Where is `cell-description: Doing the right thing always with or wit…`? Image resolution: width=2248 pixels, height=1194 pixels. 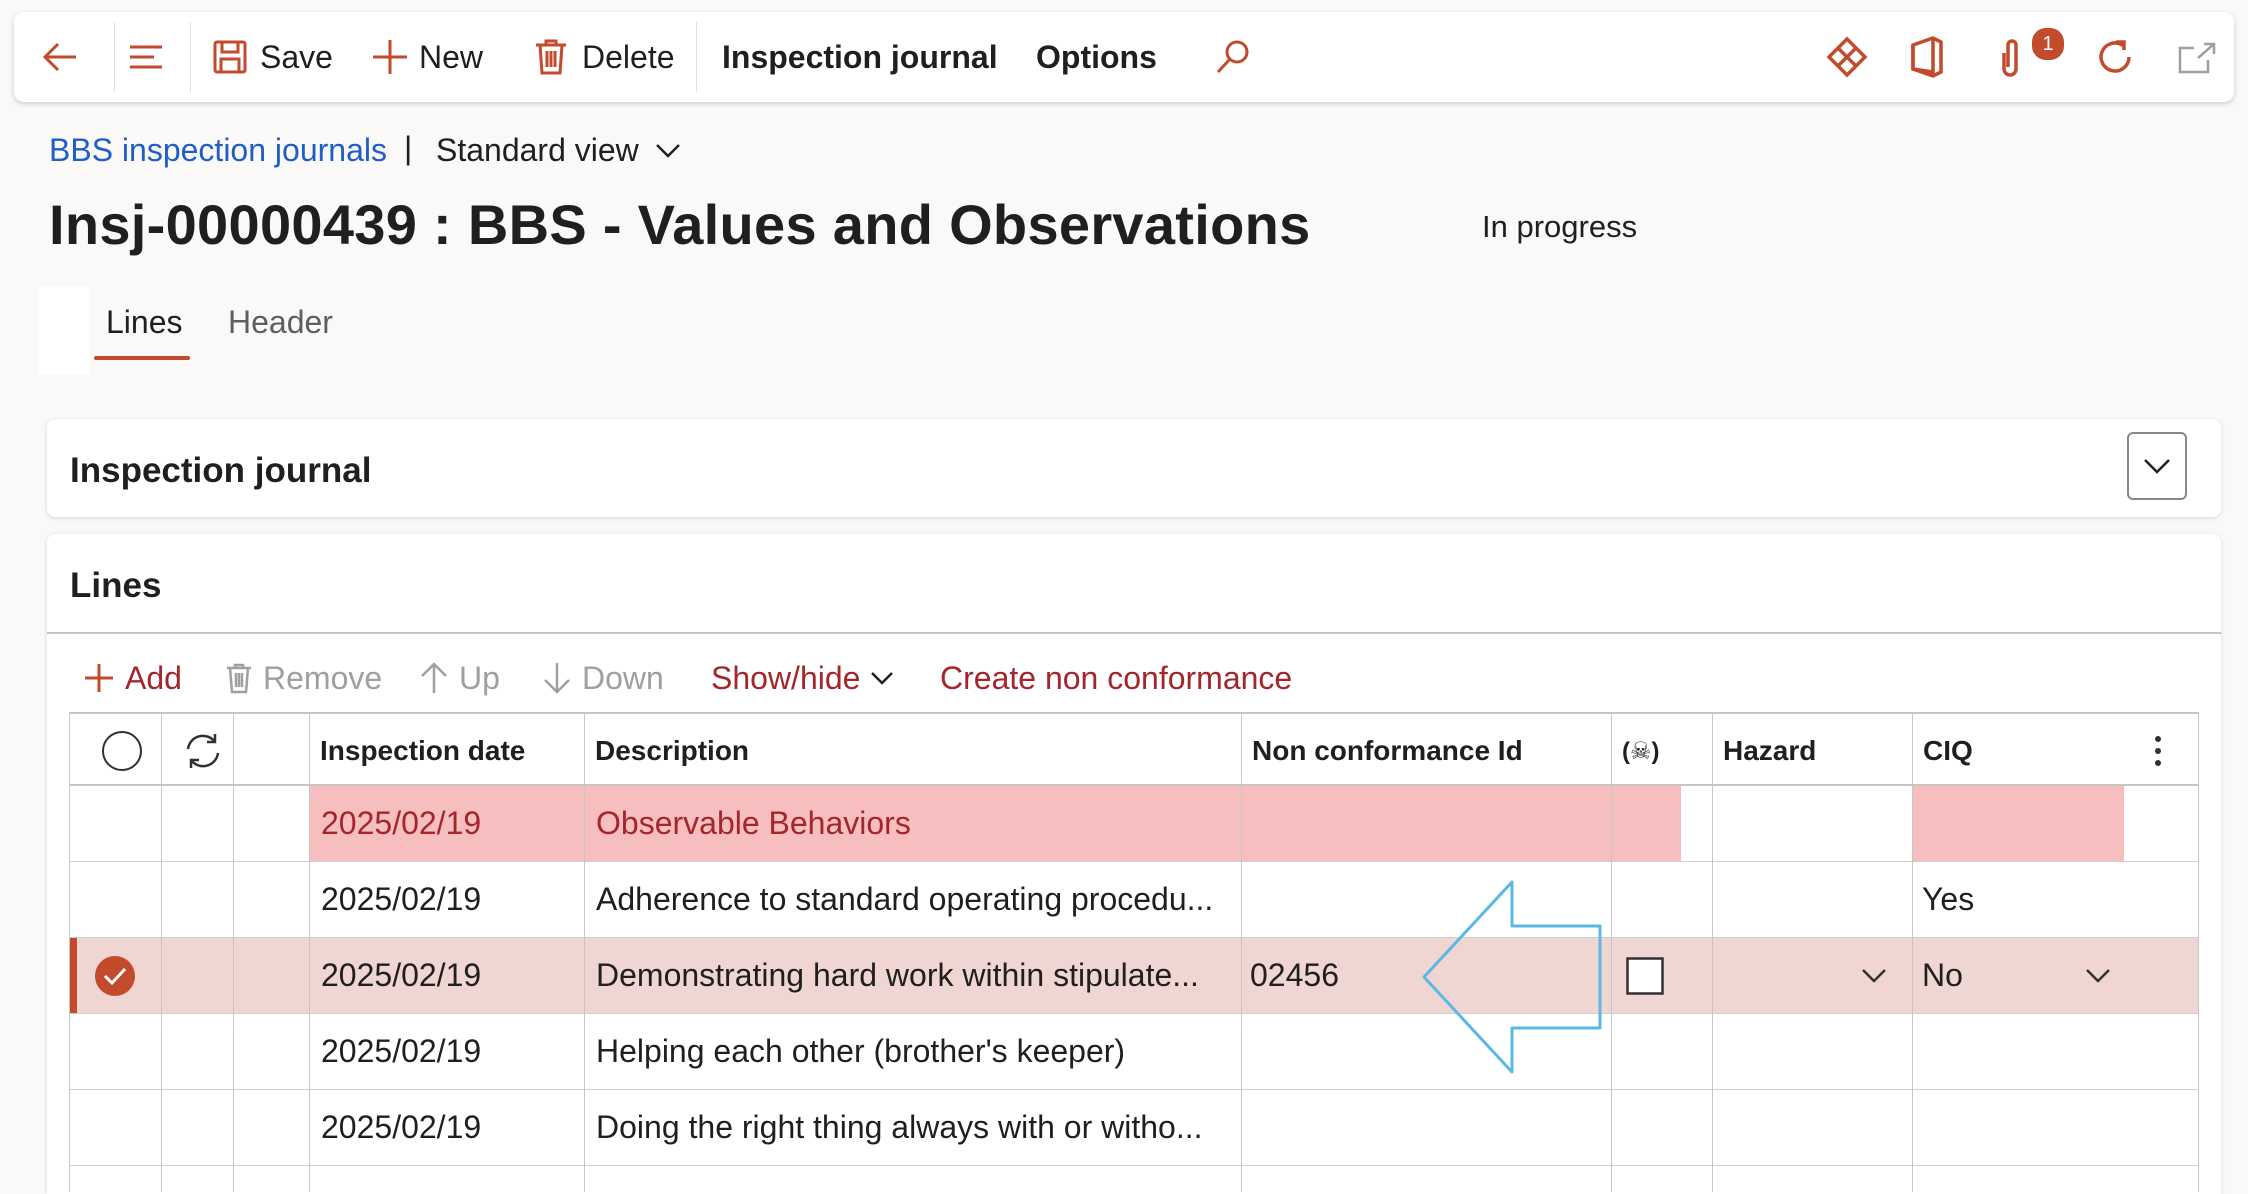 cell-description: Doing the right thing always with or wit… is located at coordinates (899, 1127).